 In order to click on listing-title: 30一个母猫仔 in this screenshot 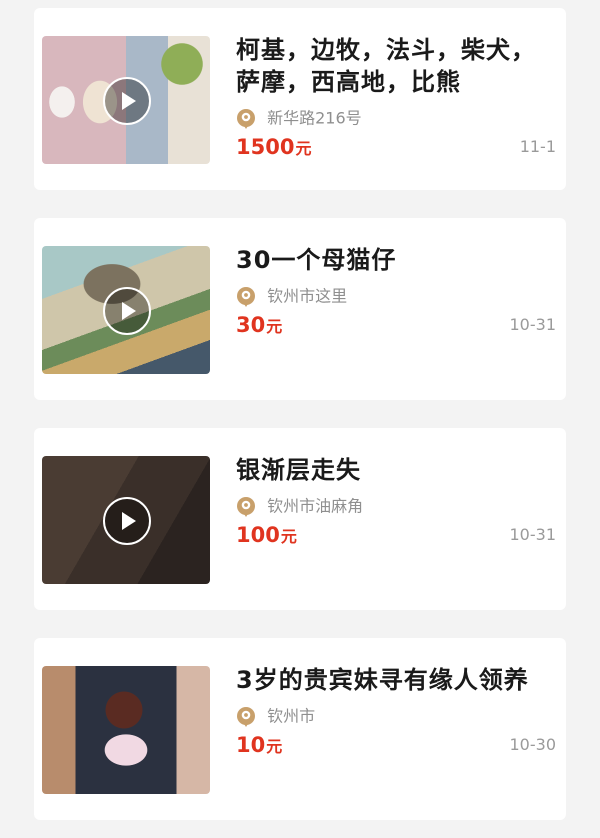, I will do `click(396, 260)`.